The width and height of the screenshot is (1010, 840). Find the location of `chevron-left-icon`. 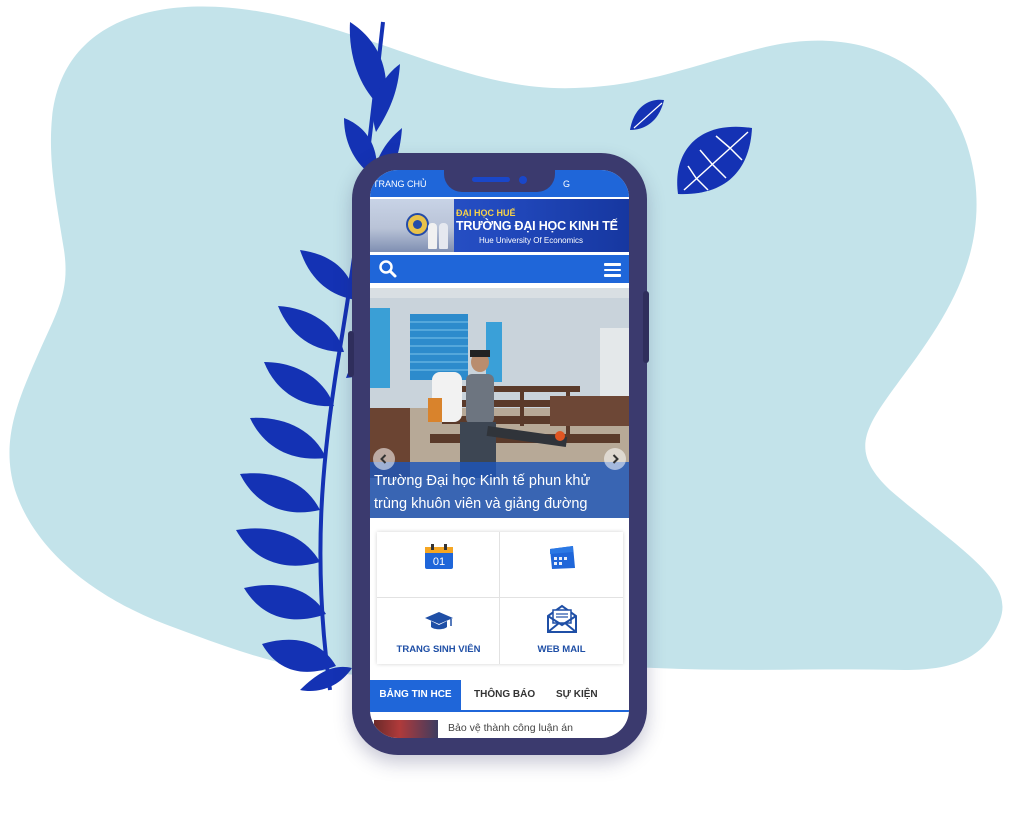

chevron-left-icon is located at coordinates (383, 459).